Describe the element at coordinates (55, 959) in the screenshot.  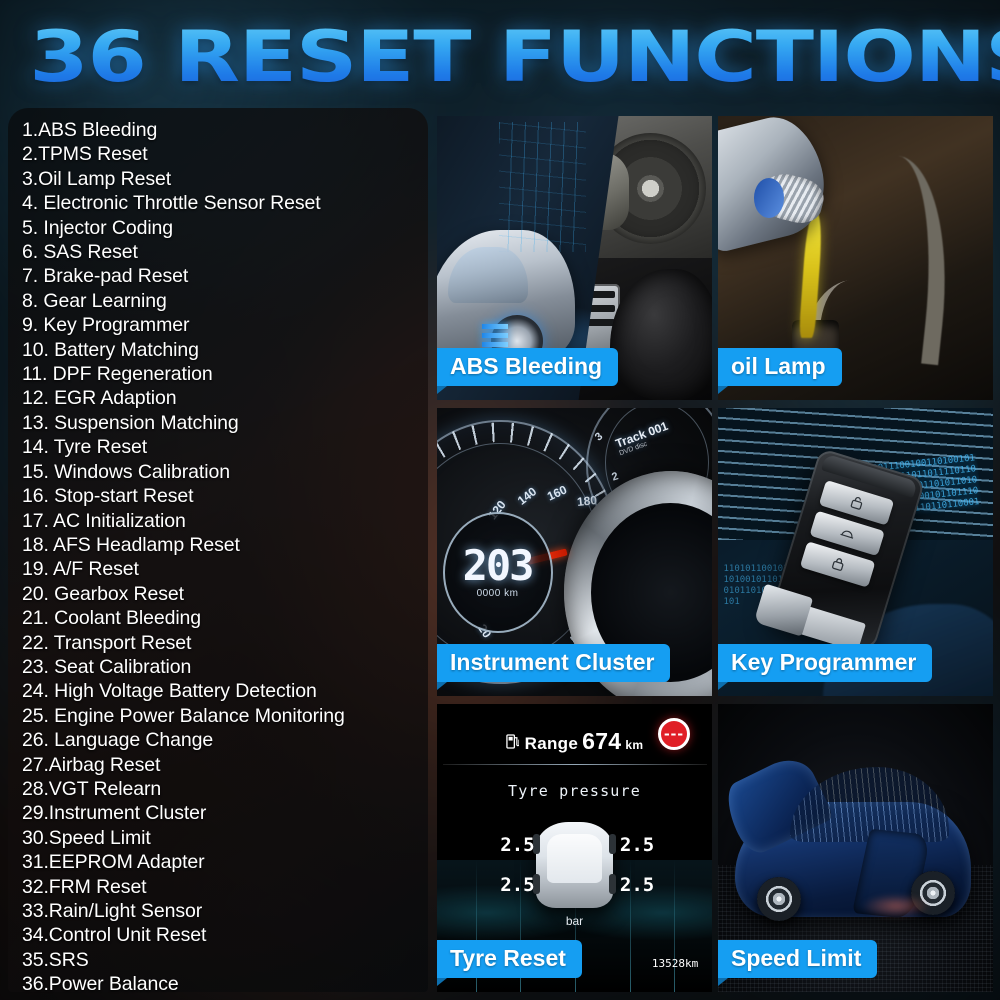
I see `list-item: 35.SRS` at that location.